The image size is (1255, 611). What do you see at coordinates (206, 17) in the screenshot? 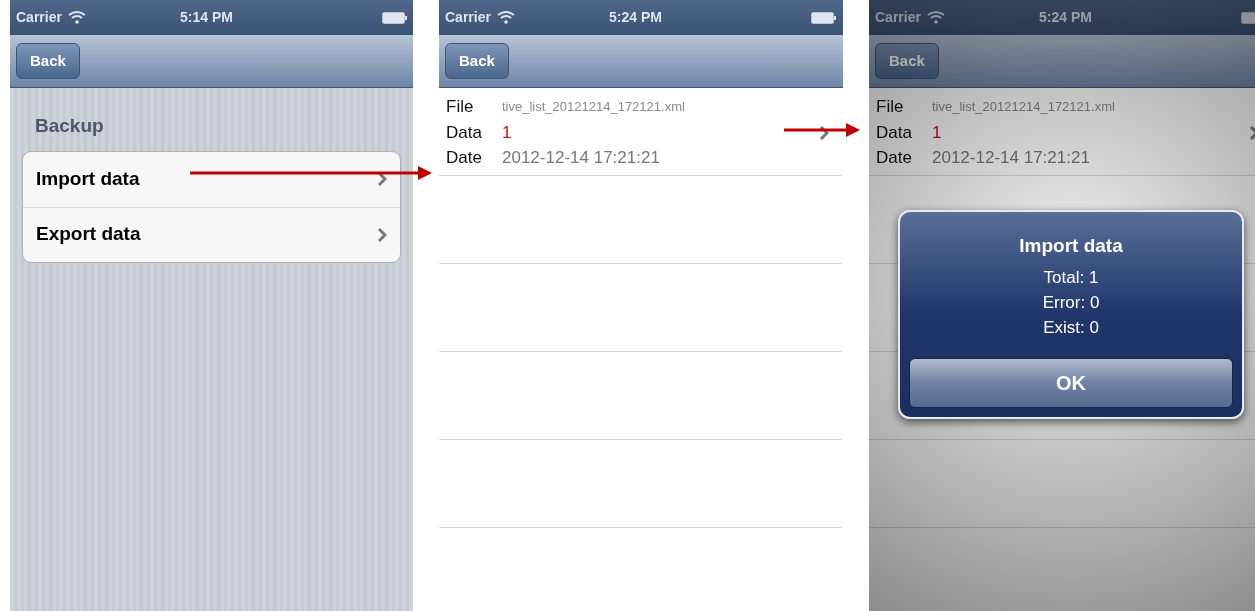
I see `clock-time: 5:14 PM` at bounding box center [206, 17].